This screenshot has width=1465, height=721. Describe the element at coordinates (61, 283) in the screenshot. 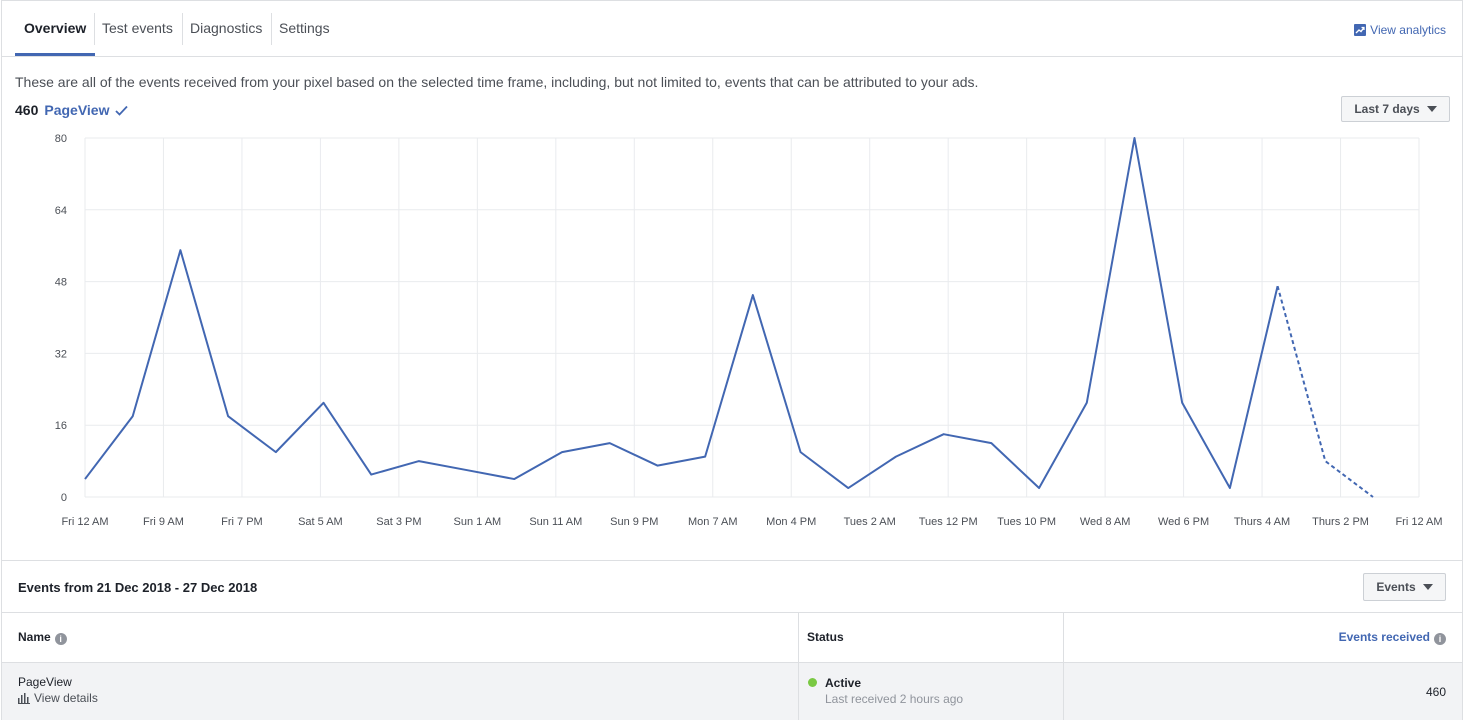

I see `y-tick-label: 48` at that location.